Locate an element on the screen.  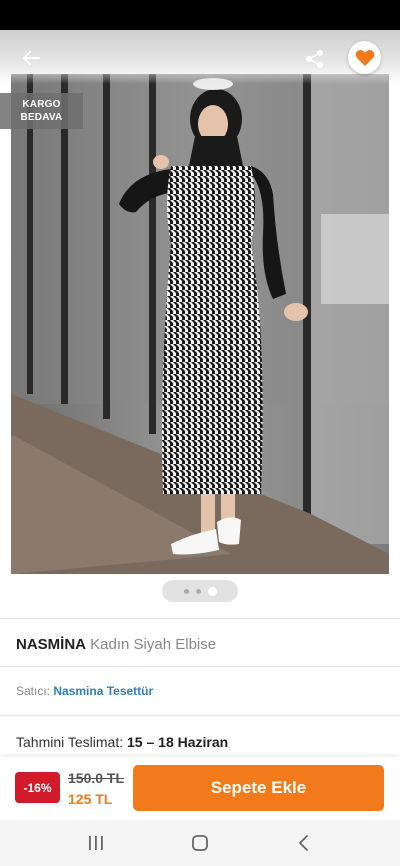
heart-icon is located at coordinates (364, 57).